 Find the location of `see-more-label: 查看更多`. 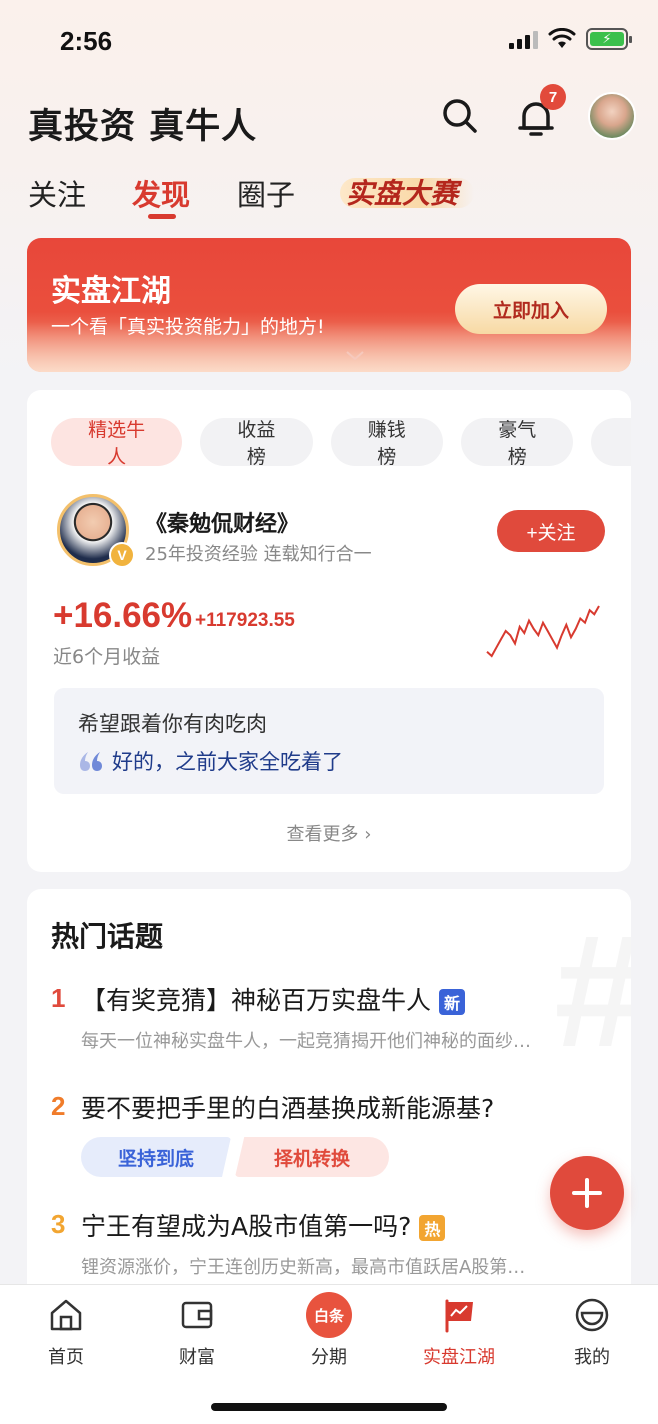

see-more-label: 查看更多 is located at coordinates (322, 834).